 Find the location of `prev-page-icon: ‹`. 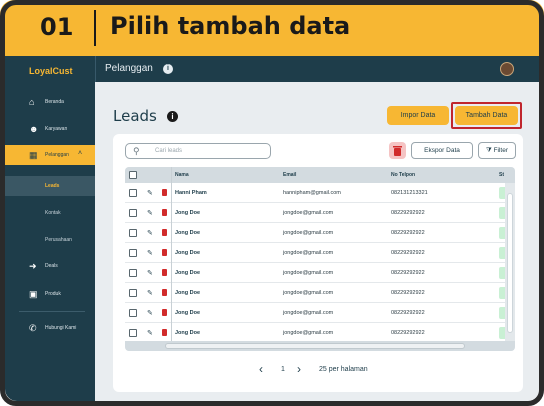

prev-page-icon: ‹ is located at coordinates (261, 369).